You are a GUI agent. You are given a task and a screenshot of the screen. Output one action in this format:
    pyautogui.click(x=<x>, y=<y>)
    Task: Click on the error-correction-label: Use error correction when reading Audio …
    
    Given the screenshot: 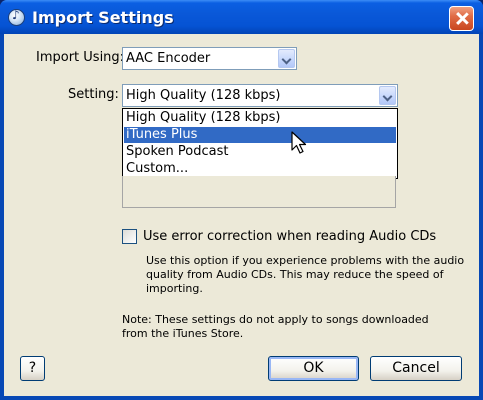 What is the action you would take?
    pyautogui.click(x=289, y=236)
    